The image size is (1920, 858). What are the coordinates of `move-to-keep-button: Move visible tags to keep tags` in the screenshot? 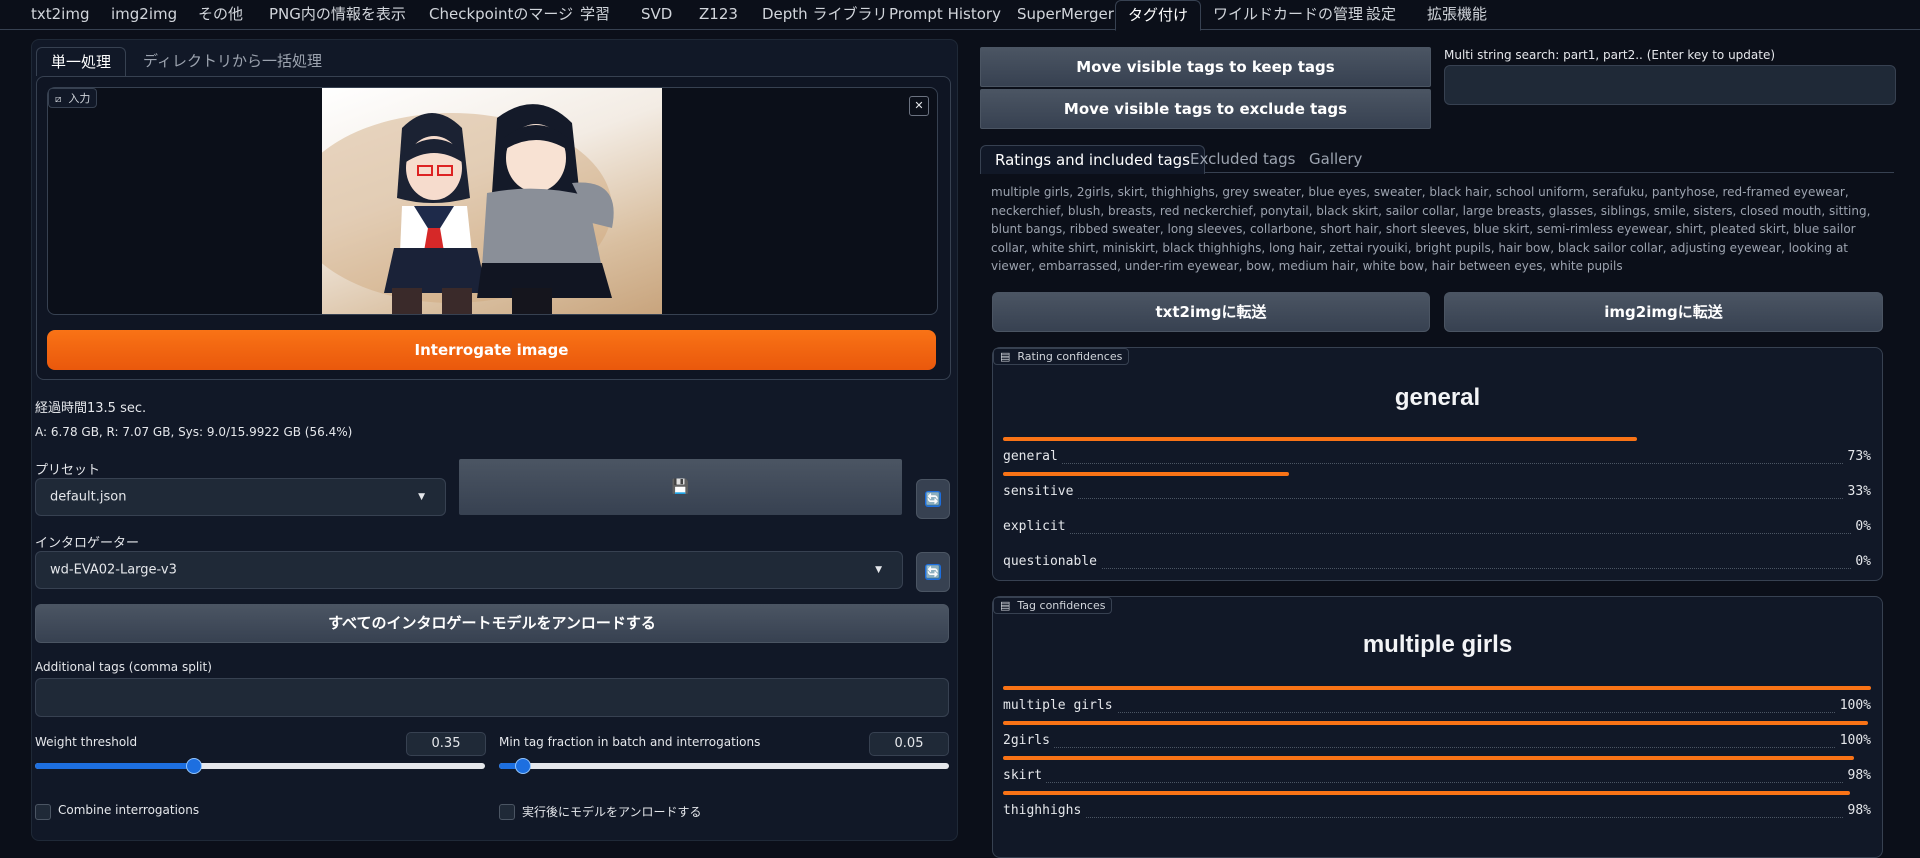 It's located at (1205, 67).